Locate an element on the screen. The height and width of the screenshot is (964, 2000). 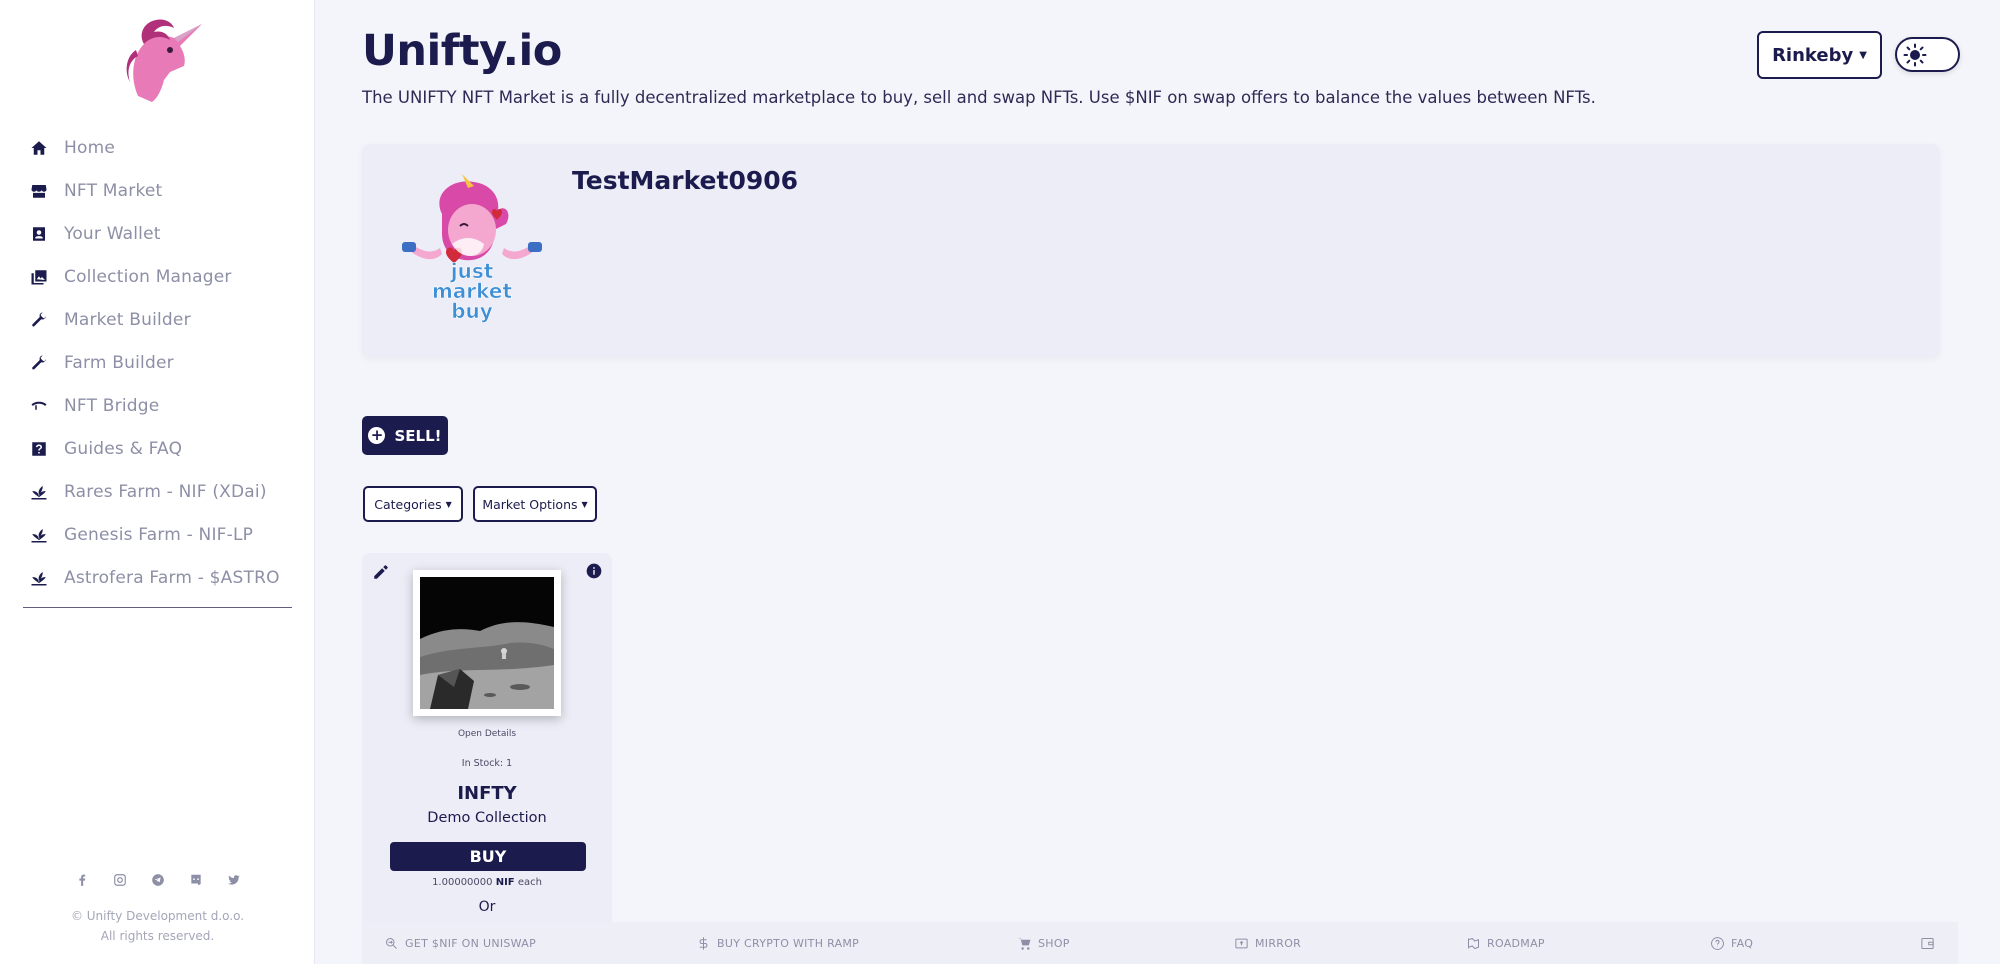
info-icon is located at coordinates (594, 571).